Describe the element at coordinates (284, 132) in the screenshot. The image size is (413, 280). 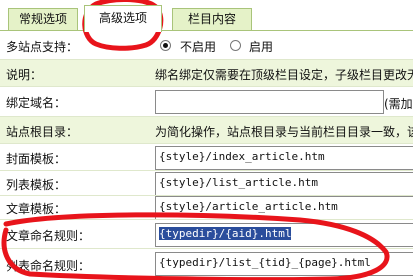
I see `site-root-text: 为简化操作，站点根目录与当前栏目目录一致，该` at that location.